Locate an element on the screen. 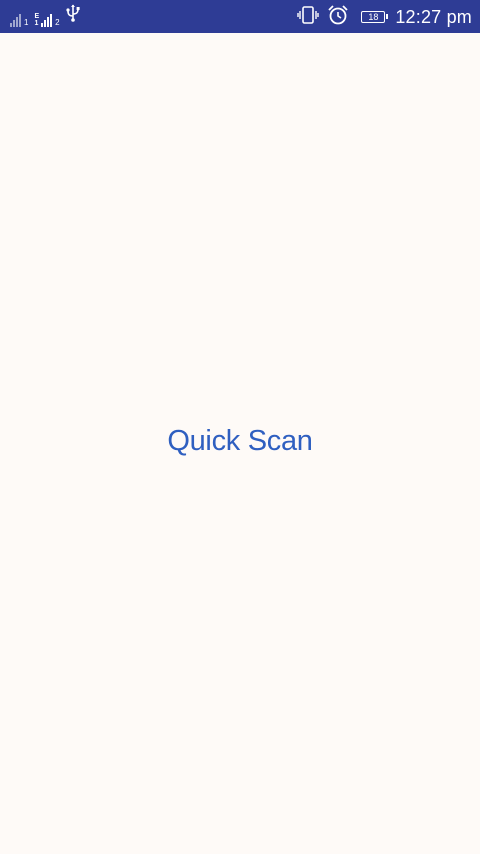  status-left: 1 E 1 2 is located at coordinates (45, 15).